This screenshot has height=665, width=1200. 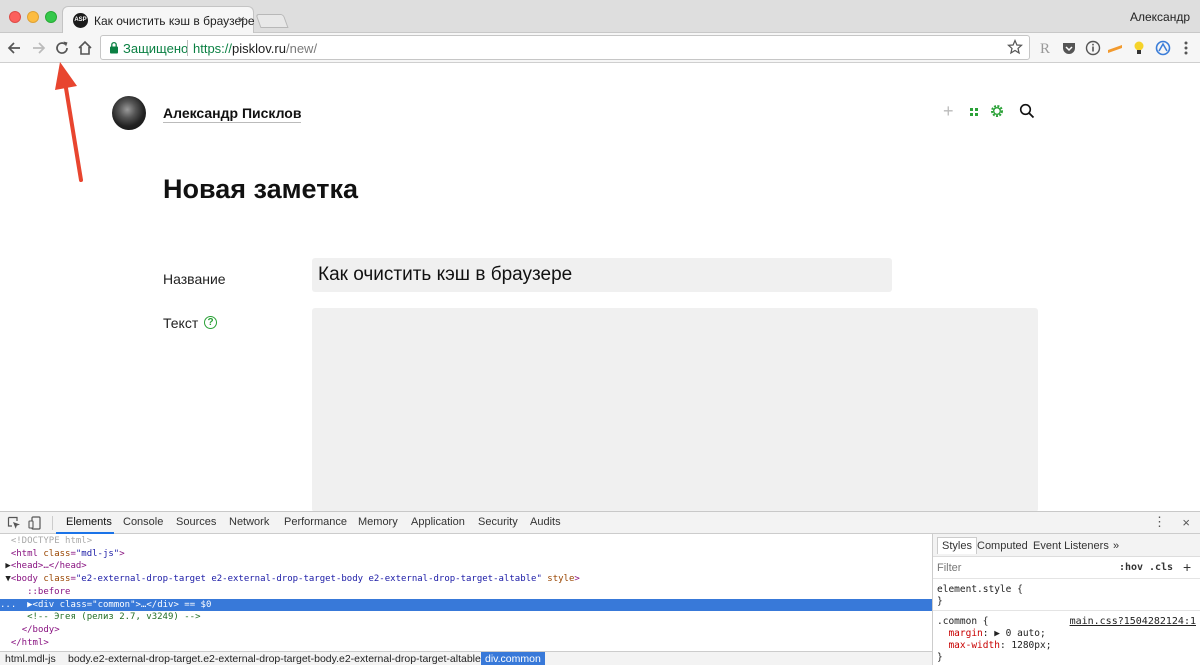 I want to click on home-icon, so click(x=85, y=48).